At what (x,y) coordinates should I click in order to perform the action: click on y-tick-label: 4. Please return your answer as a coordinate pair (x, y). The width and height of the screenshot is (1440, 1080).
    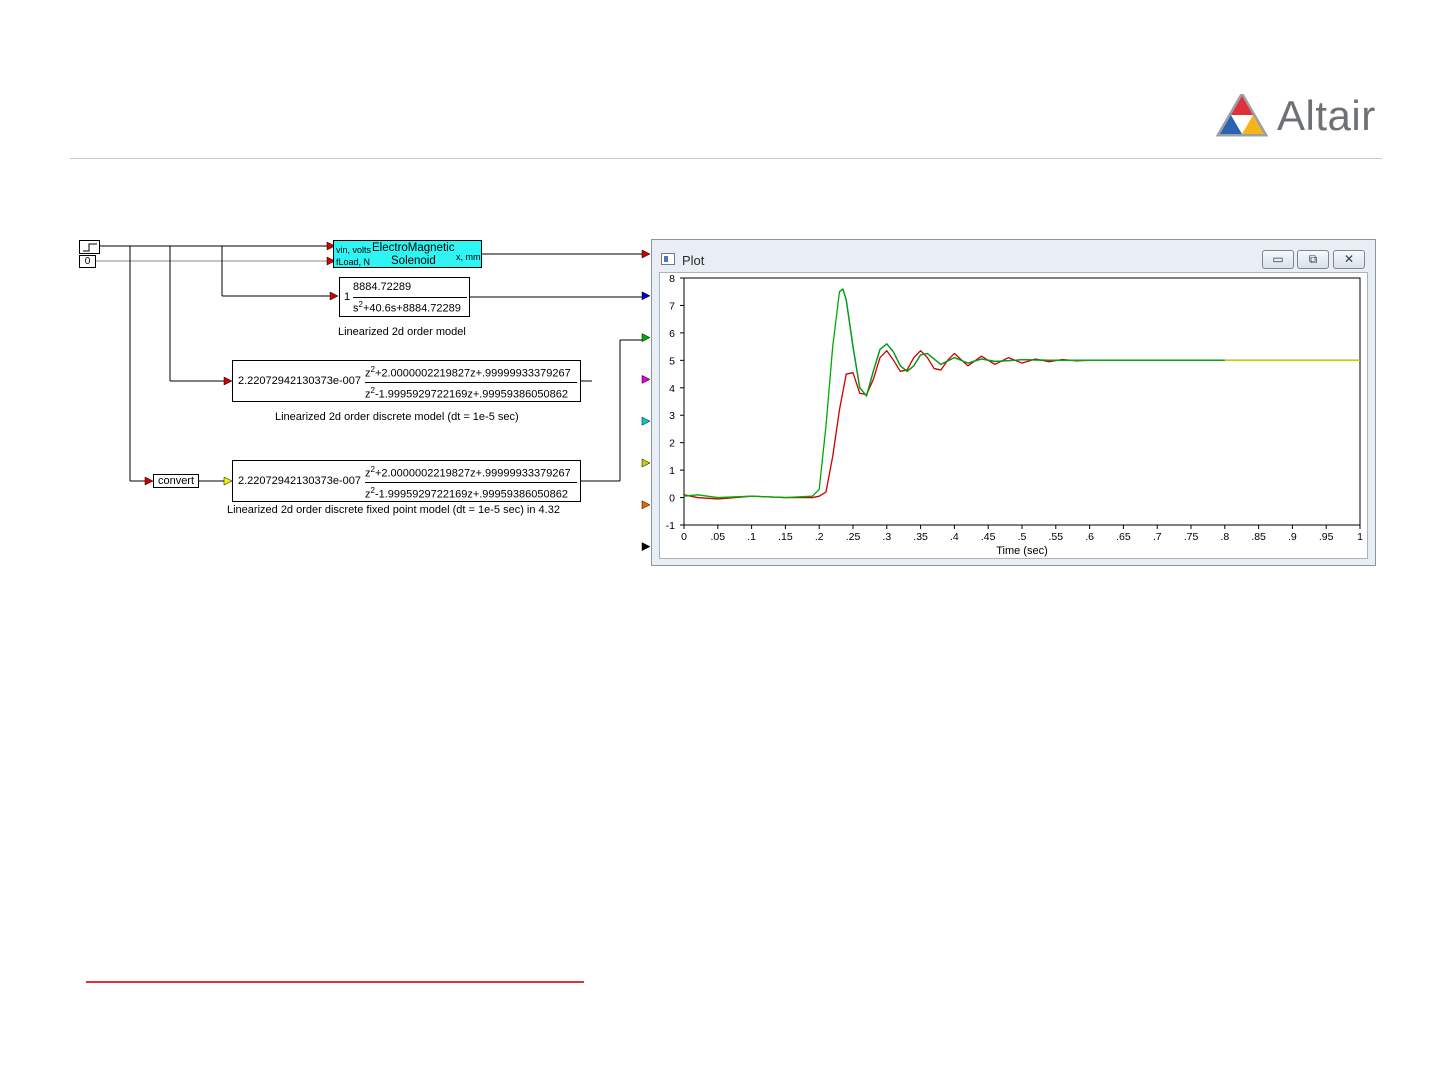
    Looking at the image, I should click on (672, 389).